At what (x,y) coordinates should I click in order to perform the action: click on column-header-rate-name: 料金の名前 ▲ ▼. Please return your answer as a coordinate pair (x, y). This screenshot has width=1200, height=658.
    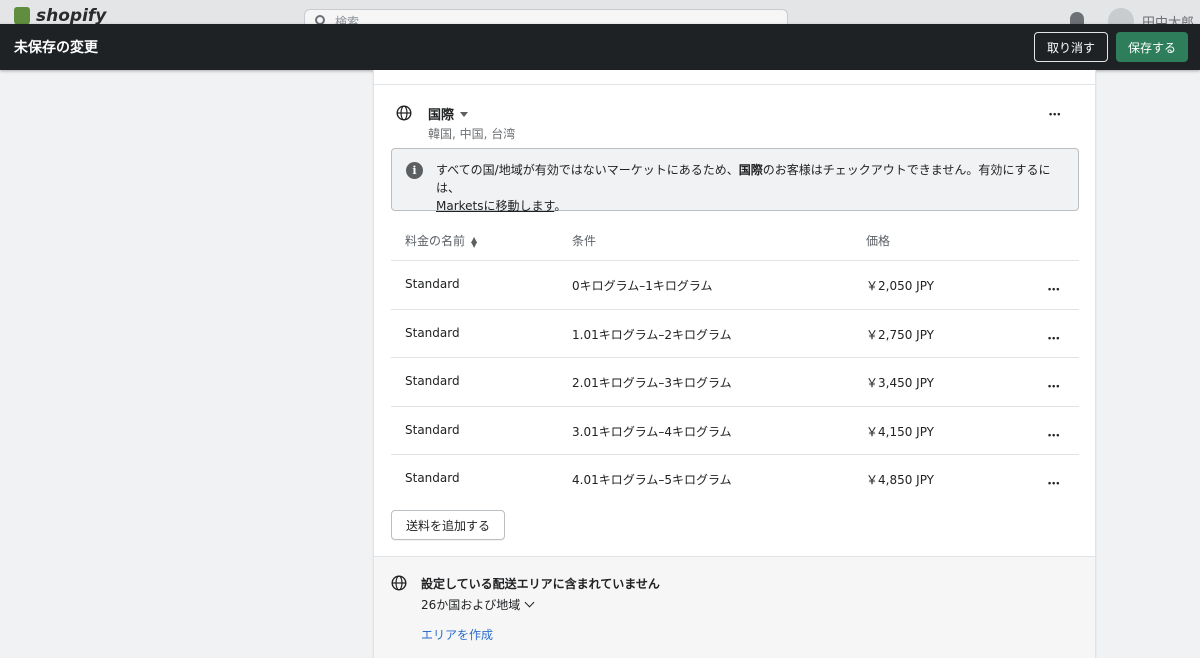
    Looking at the image, I should click on (441, 240).